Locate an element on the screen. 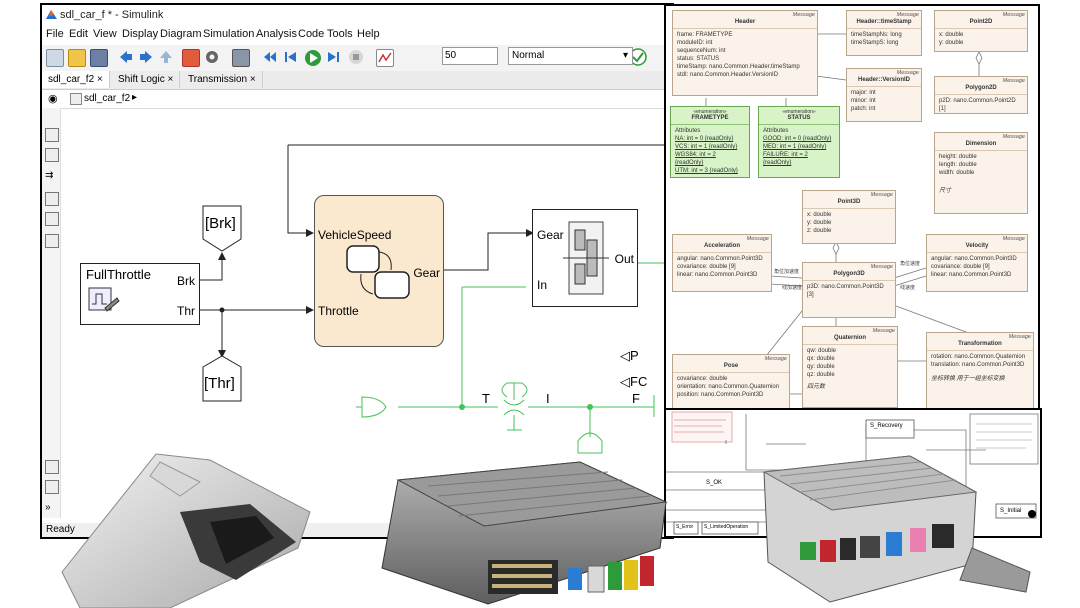  attr: MED: int = 1 {readOnly} is located at coordinates (795, 147).